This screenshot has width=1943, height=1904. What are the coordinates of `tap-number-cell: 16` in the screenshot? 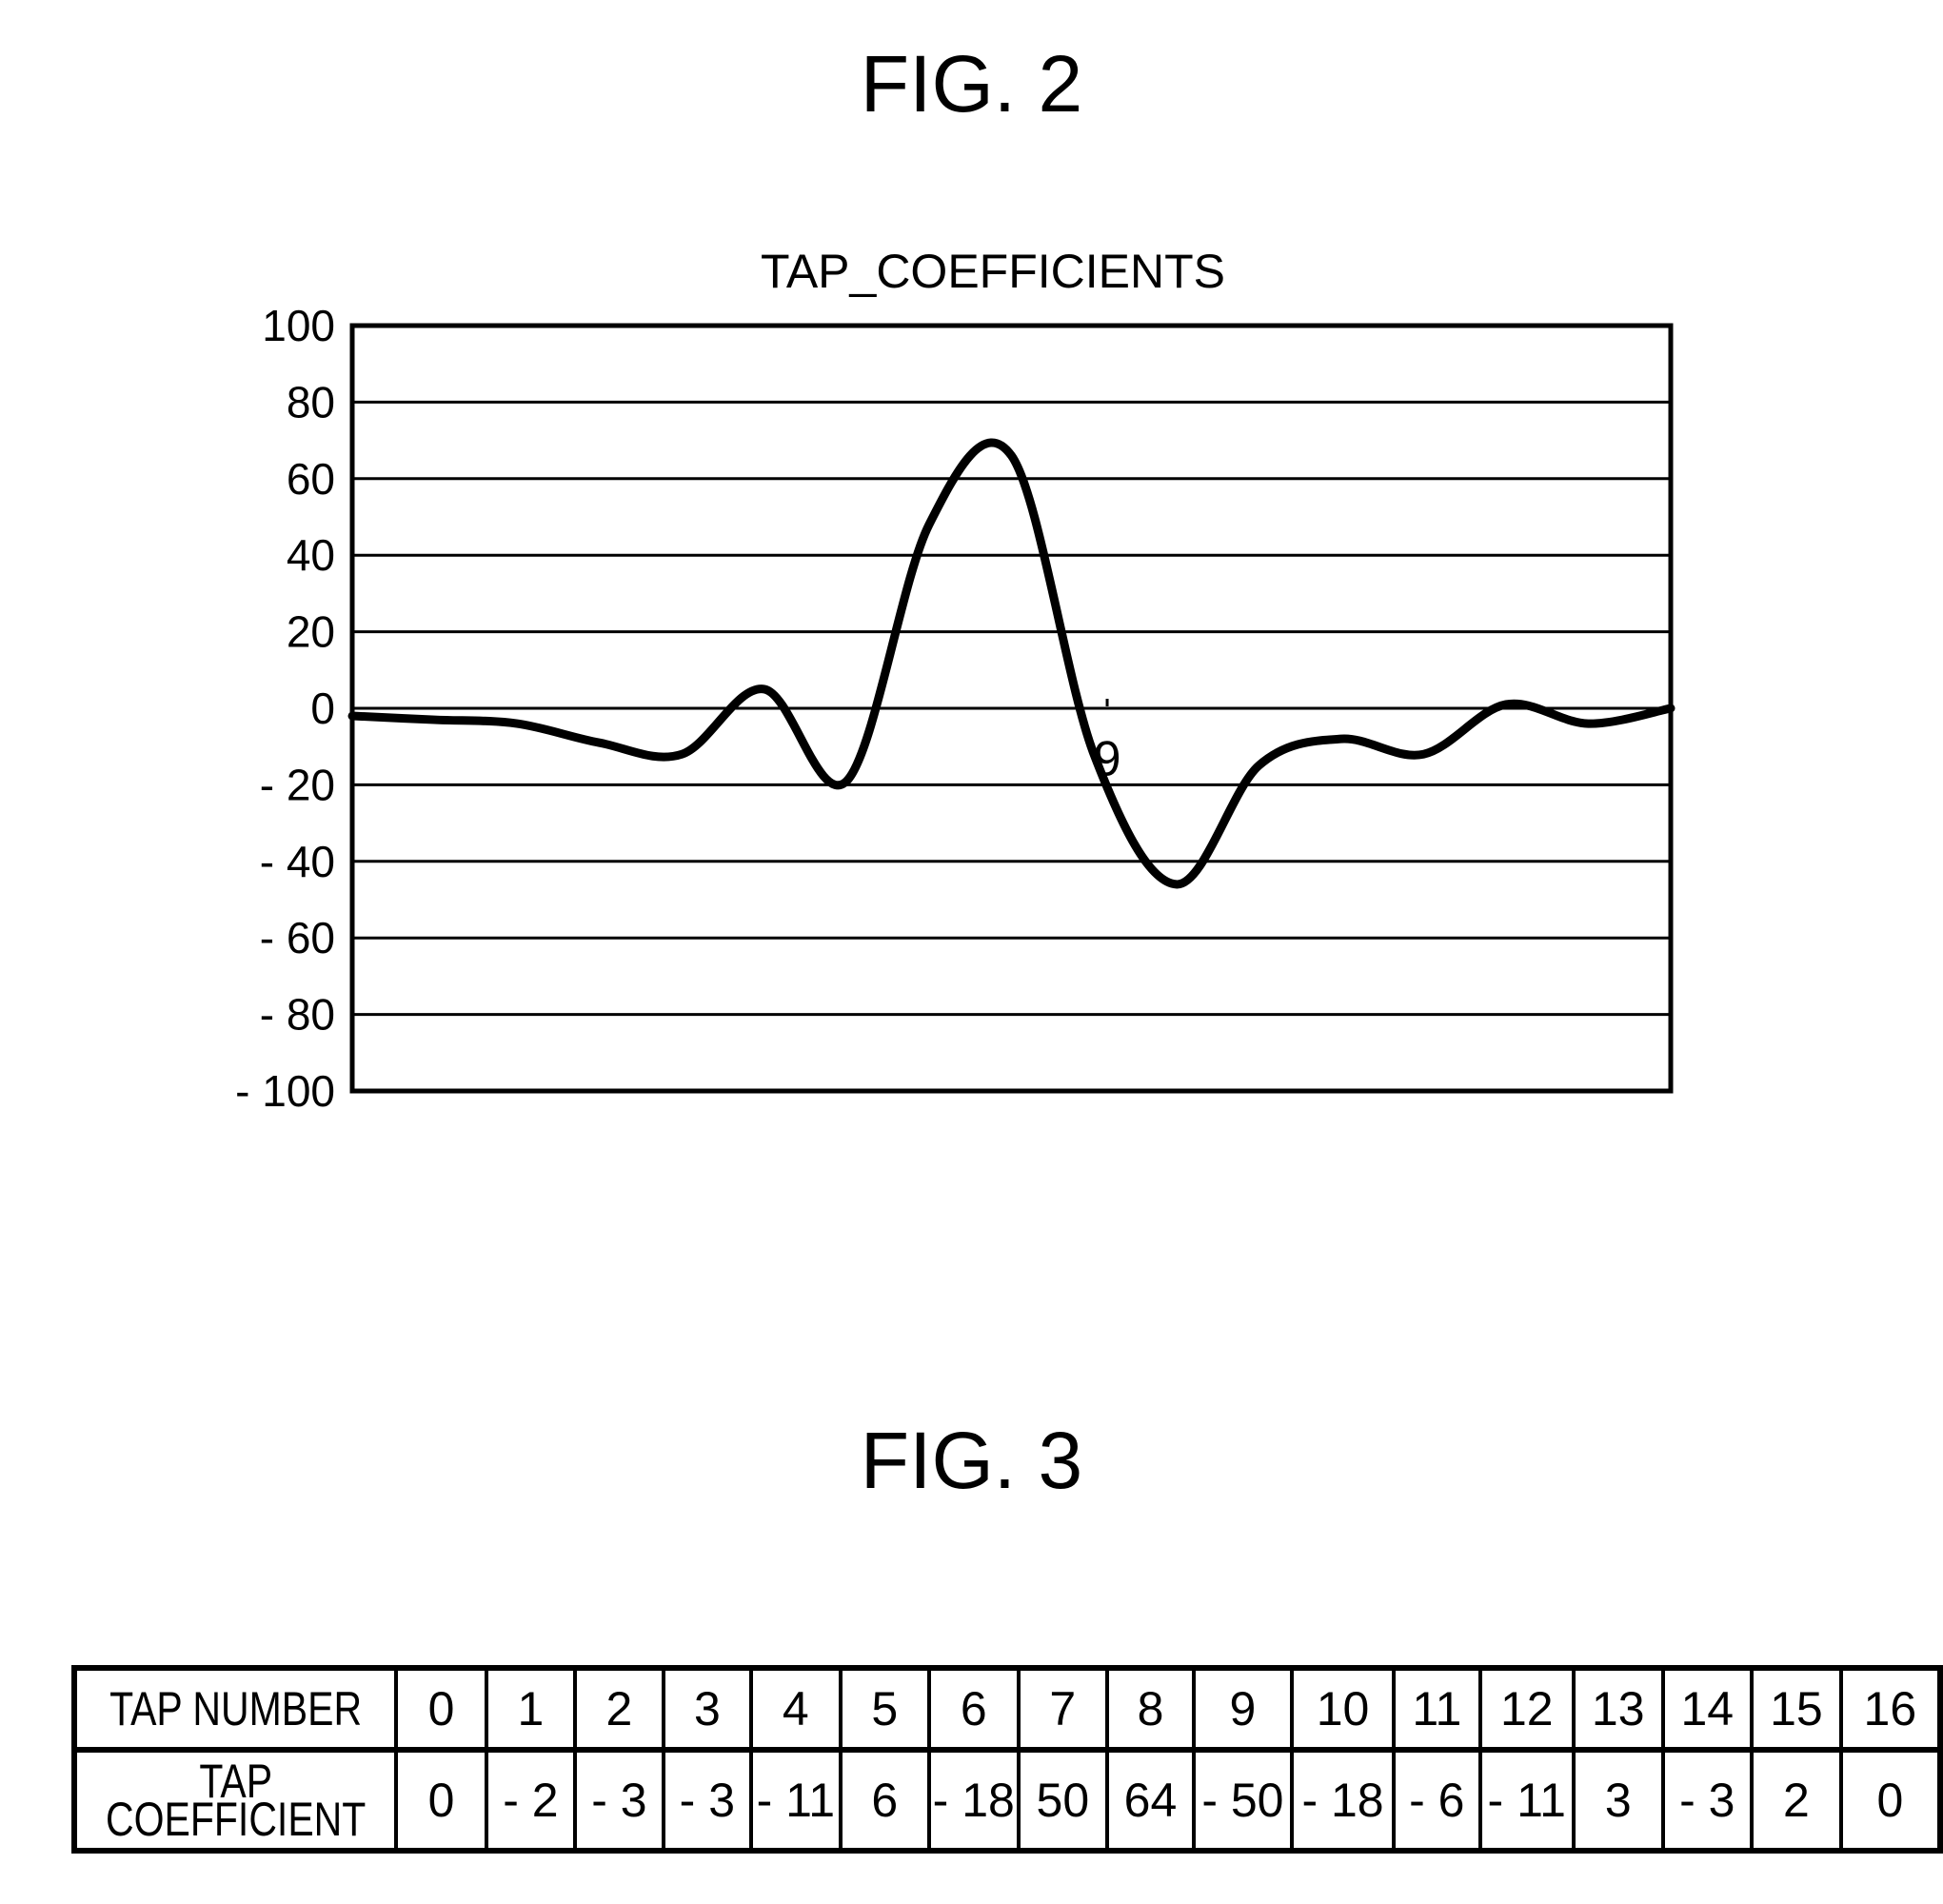 It's located at (1890, 1709).